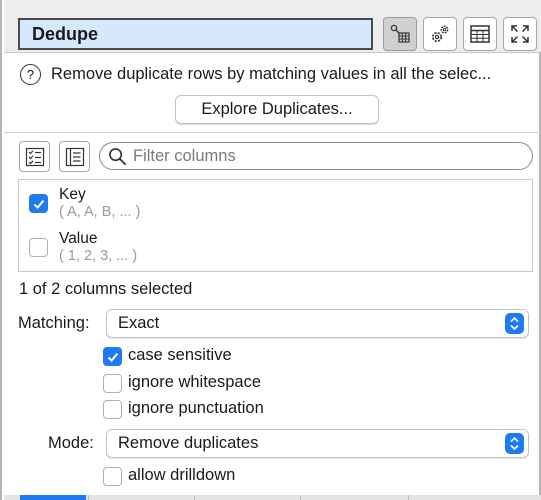 The image size is (541, 500). I want to click on case-sensitive-checkbox, so click(112, 356).